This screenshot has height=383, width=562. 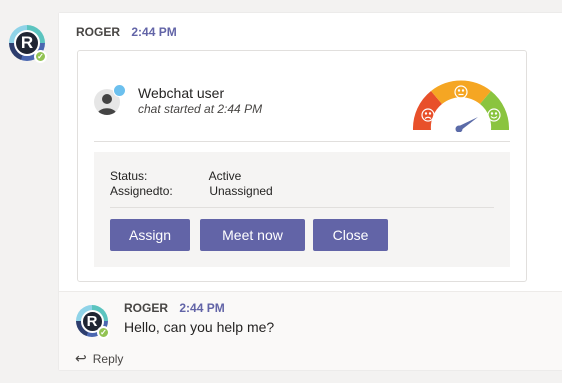 I want to click on reply-arrow-icon: ↩, so click(x=81, y=358).